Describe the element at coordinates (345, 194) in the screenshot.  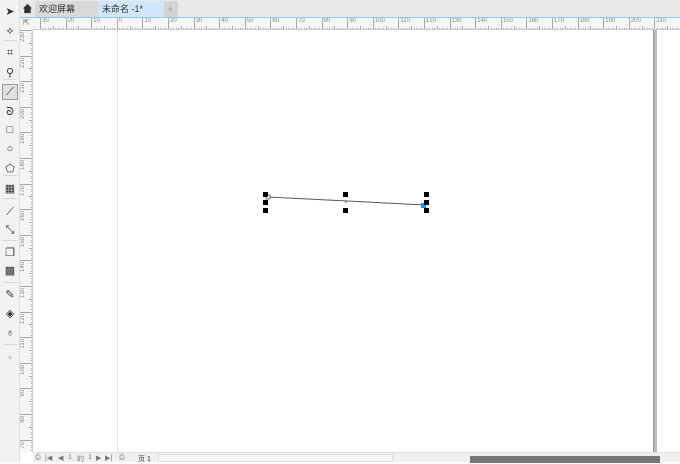
I see `selection-handle-tc` at that location.